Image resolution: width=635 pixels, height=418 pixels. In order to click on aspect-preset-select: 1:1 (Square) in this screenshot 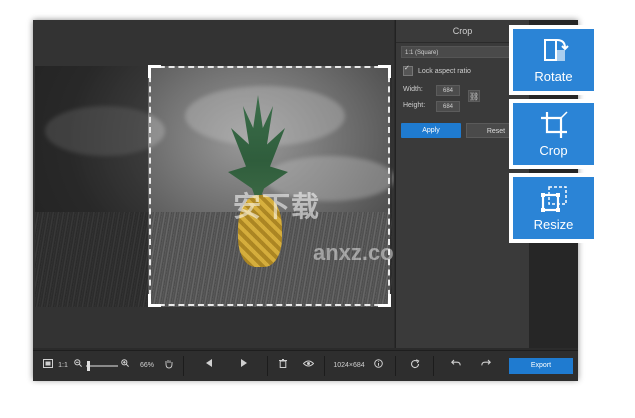, I will do `click(462, 52)`.